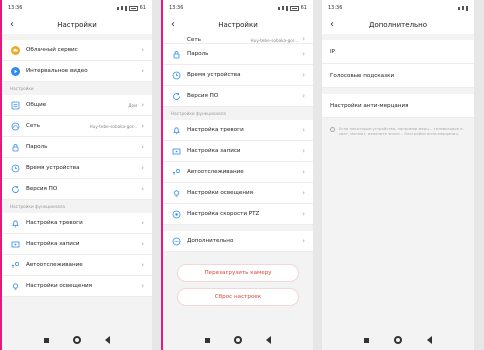  I want to click on row-label: Настройки анти-мерцания, so click(369, 105).